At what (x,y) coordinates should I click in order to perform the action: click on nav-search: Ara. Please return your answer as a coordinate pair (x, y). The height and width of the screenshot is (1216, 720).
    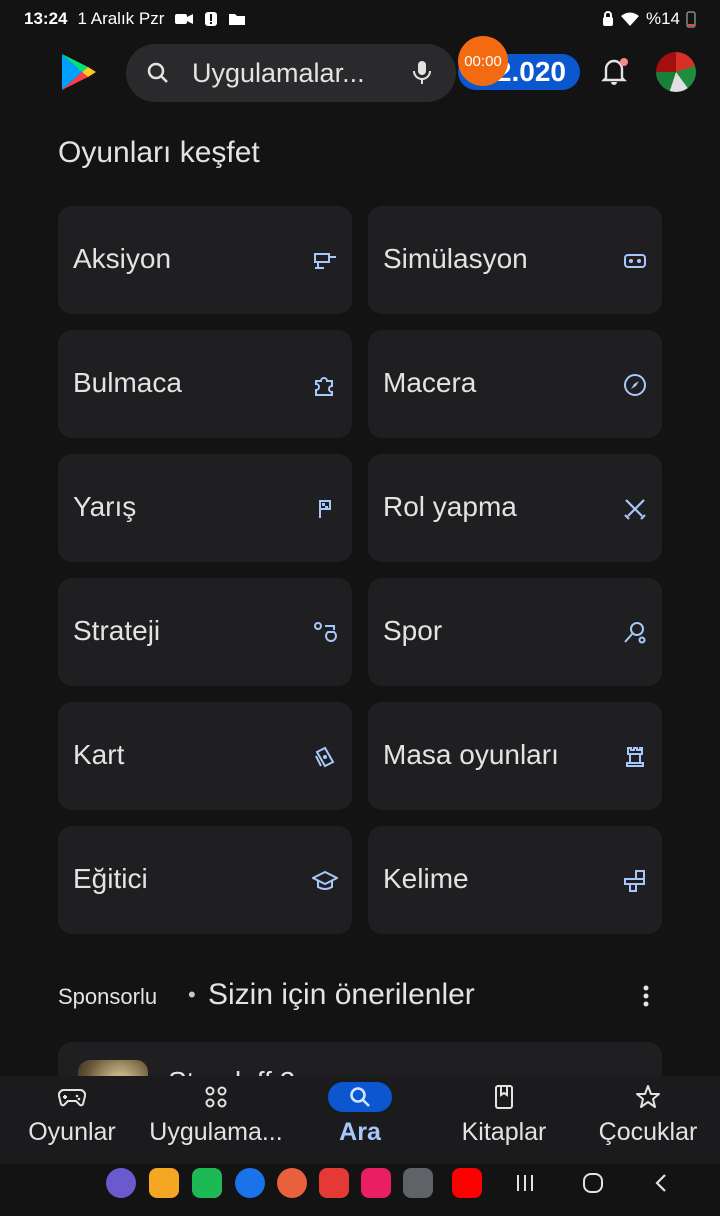
    Looking at the image, I should click on (360, 1120).